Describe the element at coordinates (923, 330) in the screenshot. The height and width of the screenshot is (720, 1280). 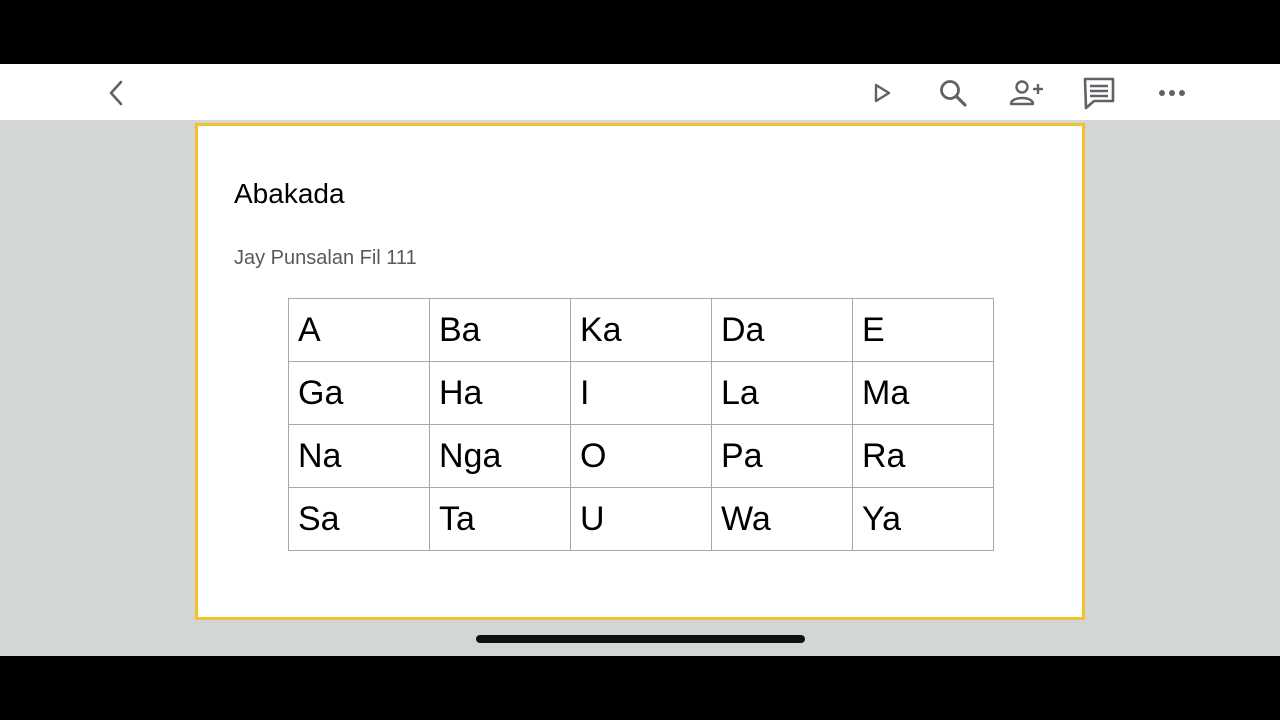
I see `table-cell: E` at that location.